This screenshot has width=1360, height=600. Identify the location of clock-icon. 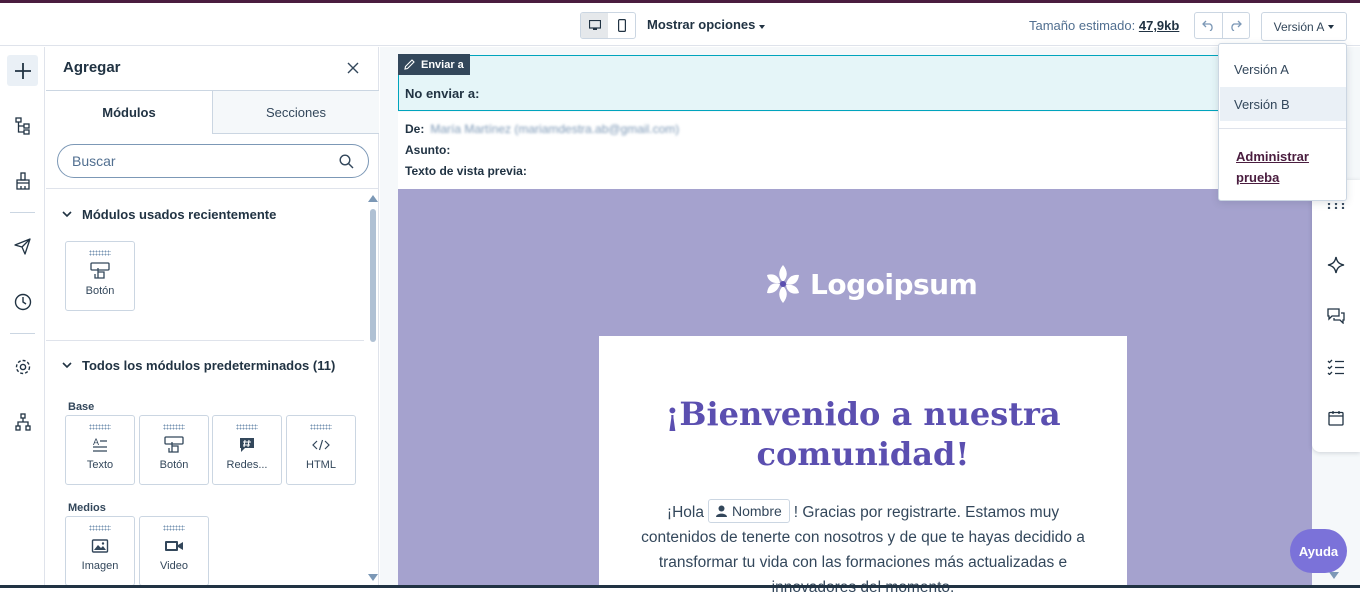
(22, 301).